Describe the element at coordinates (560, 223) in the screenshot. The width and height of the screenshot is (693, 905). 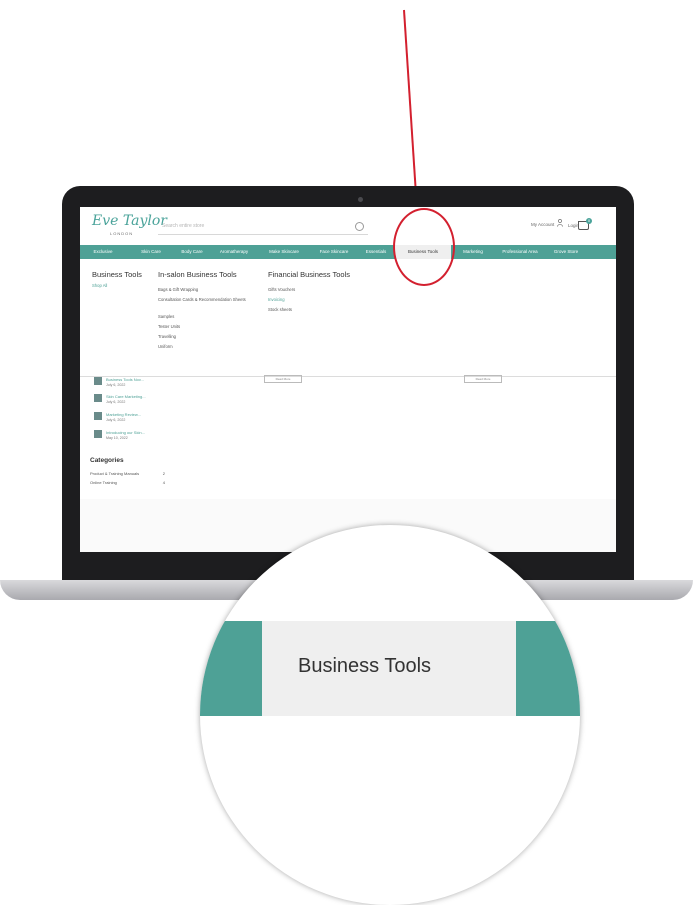
I see `user-icon` at that location.